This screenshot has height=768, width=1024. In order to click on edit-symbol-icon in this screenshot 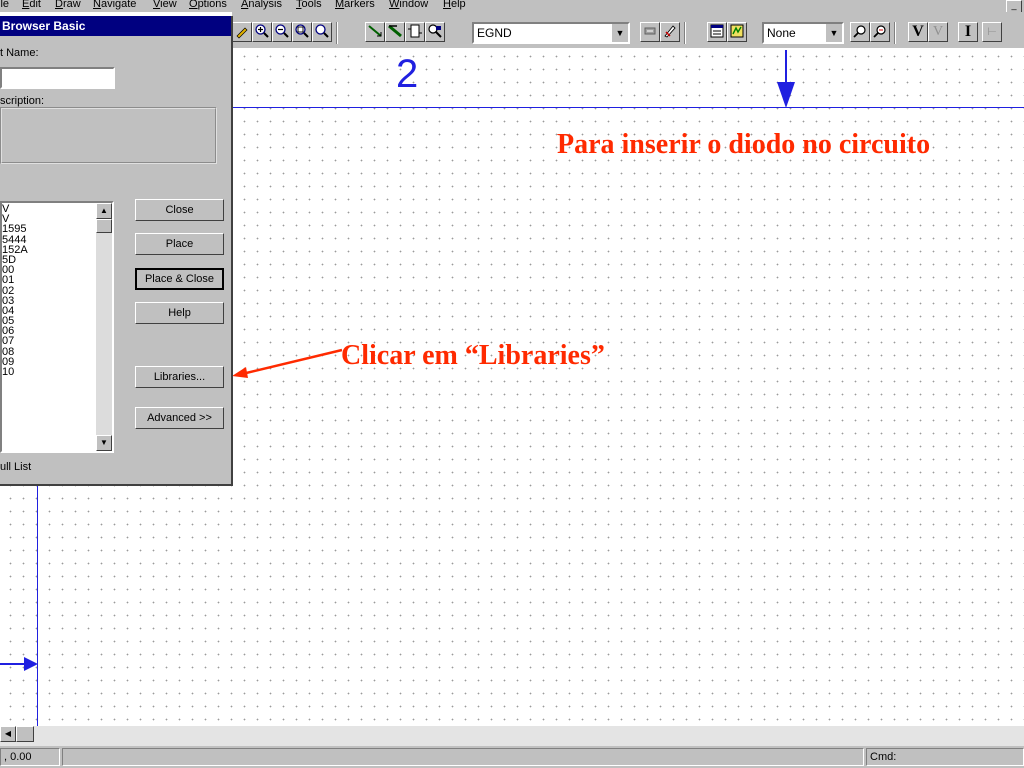, I will do `click(670, 32)`.